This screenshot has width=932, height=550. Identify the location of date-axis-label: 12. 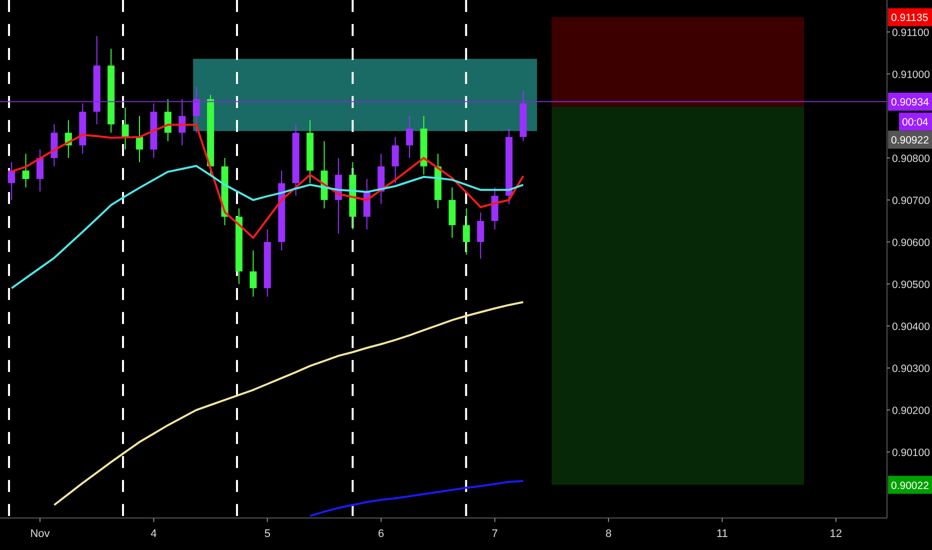
(836, 534).